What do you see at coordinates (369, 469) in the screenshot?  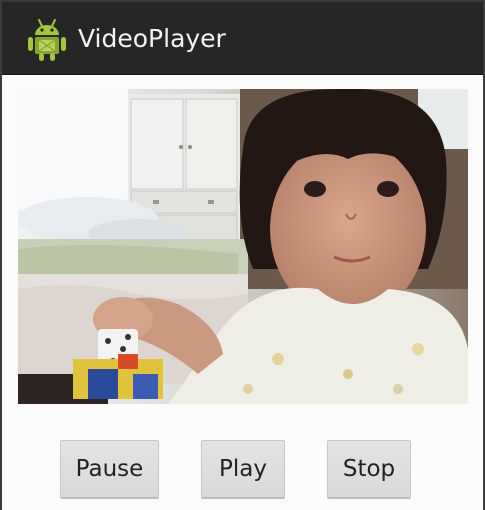 I see `stop-button: Stop` at bounding box center [369, 469].